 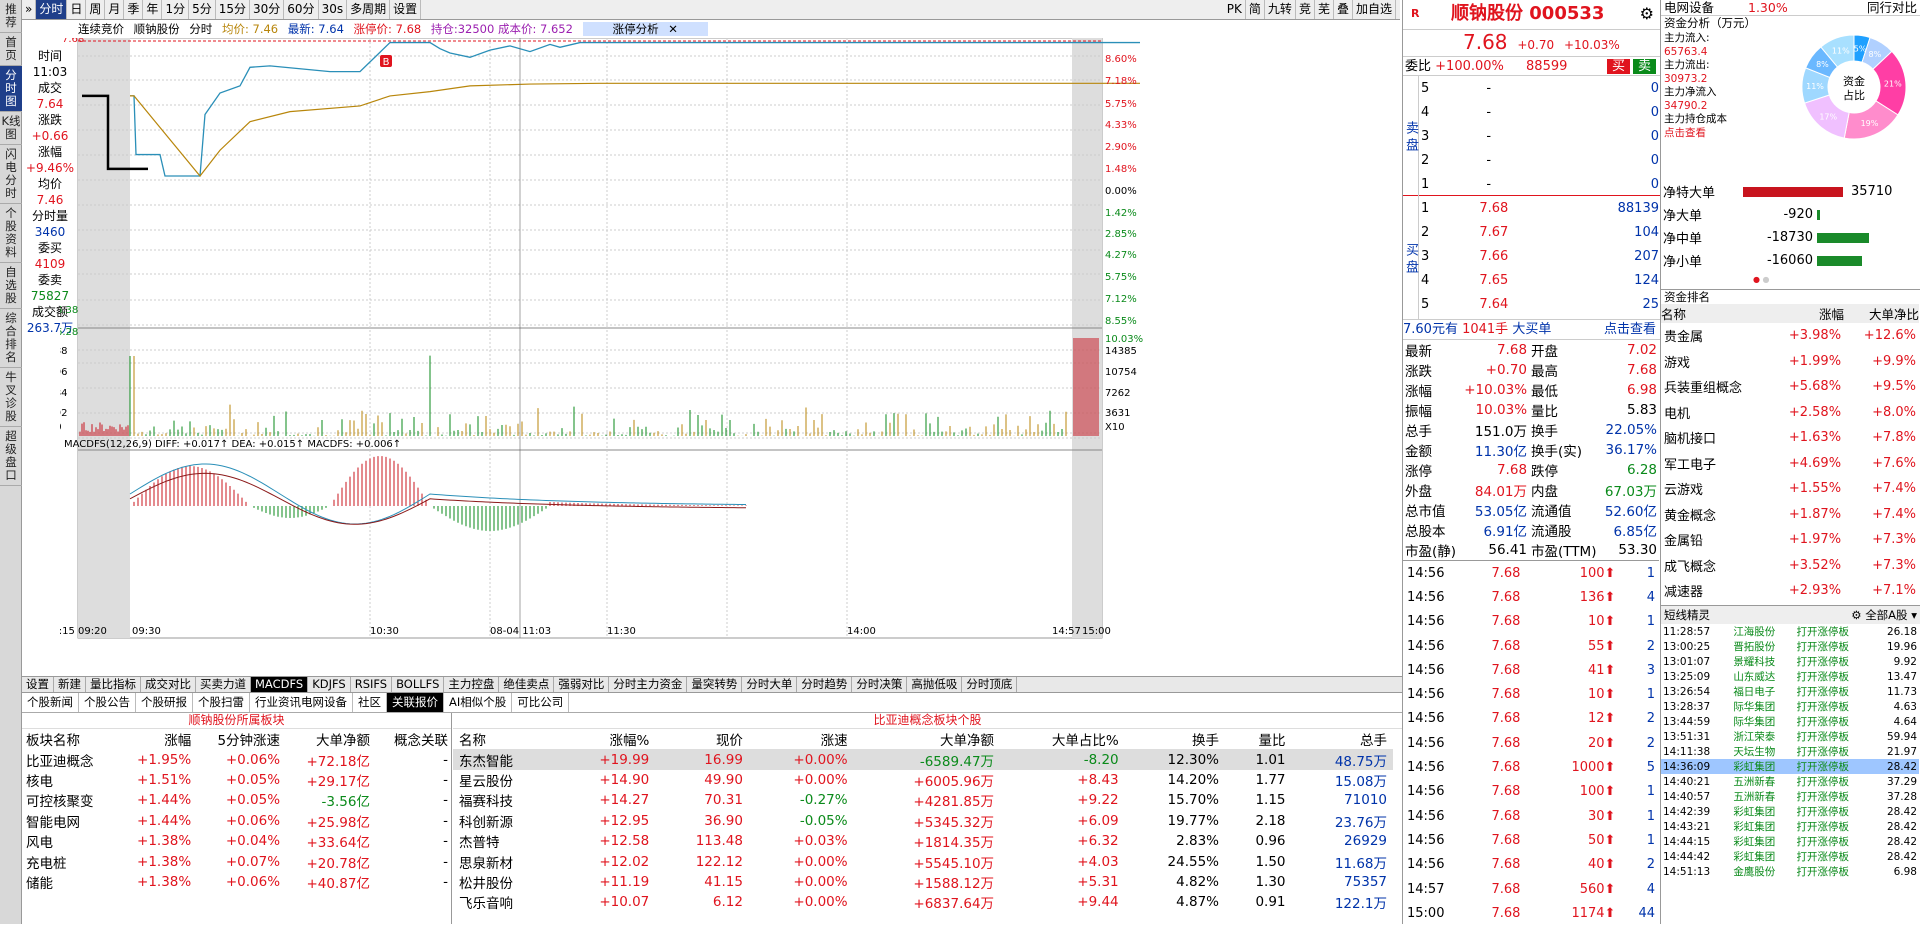 What do you see at coordinates (1790, 336) in the screenshot?
I see `rank-row: 贵金属 +3.98% +12.6%` at bounding box center [1790, 336].